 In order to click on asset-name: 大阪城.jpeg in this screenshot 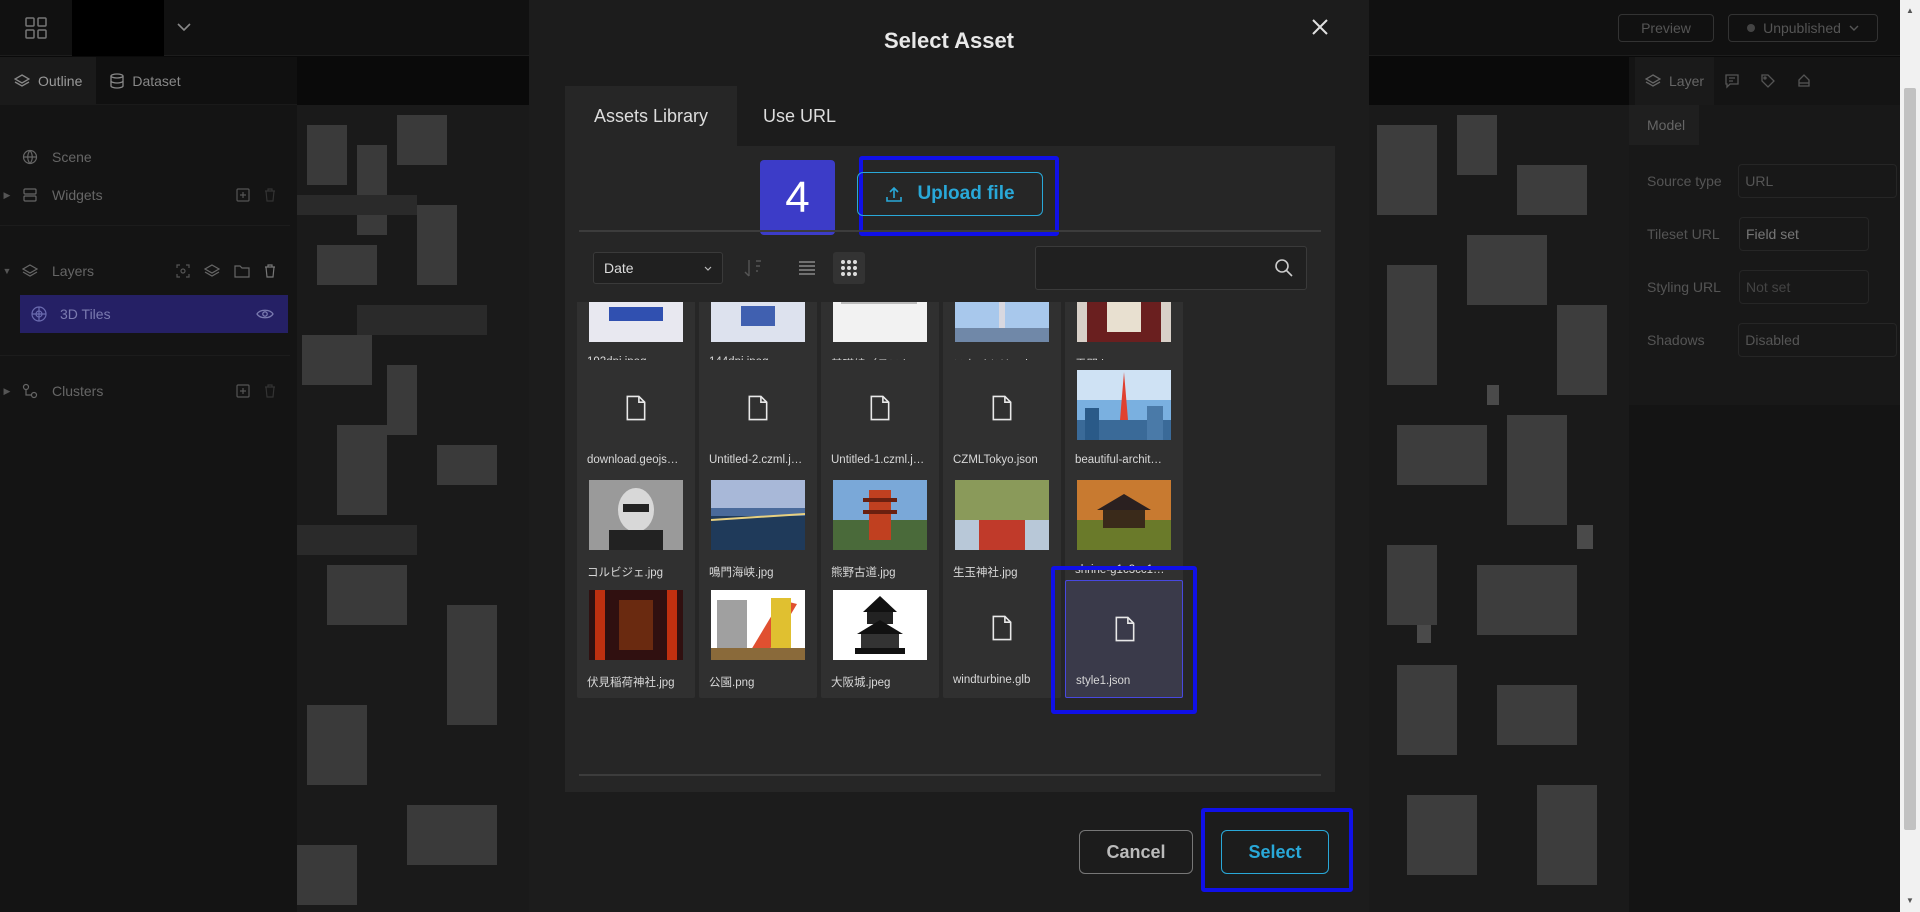, I will do `click(861, 683)`.